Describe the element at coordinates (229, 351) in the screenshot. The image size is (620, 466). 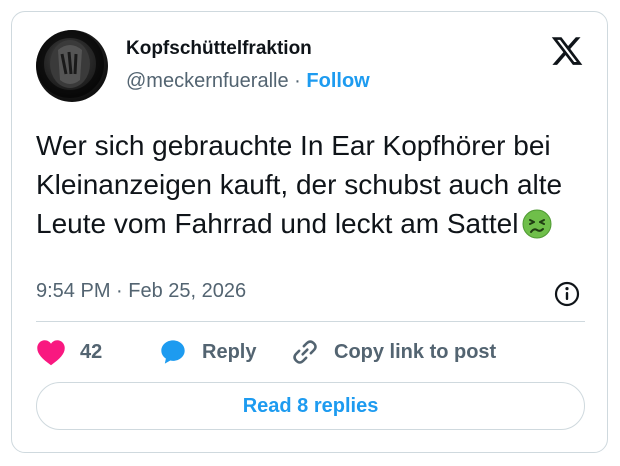
I see `reply-label: Reply` at that location.